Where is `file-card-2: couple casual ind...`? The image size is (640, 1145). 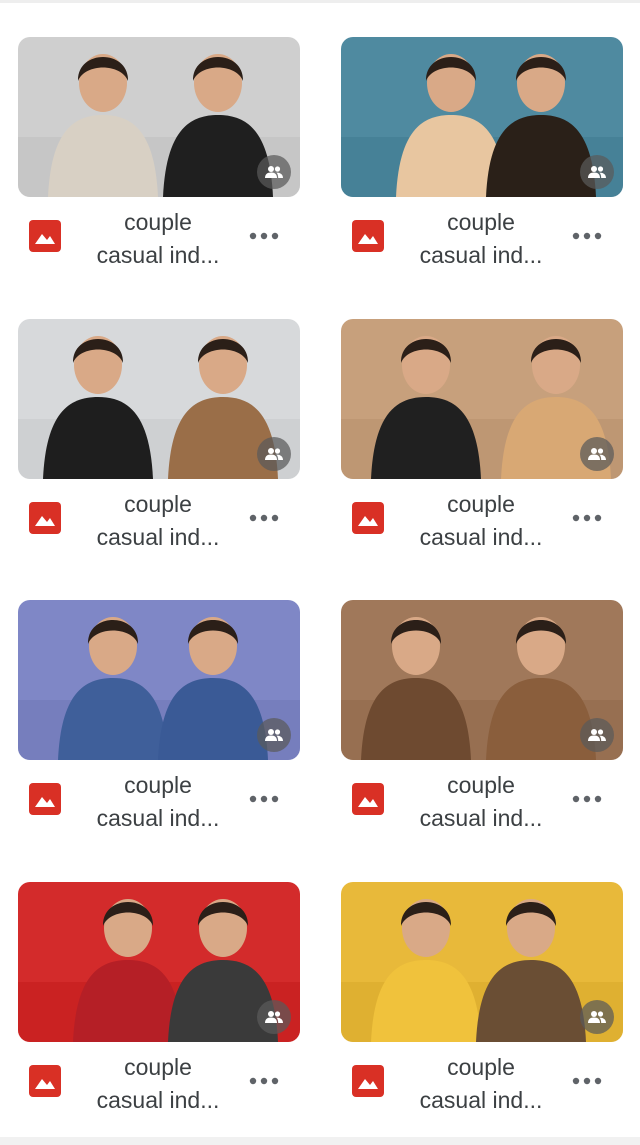 file-card-2: couple casual ind... is located at coordinates (482, 157).